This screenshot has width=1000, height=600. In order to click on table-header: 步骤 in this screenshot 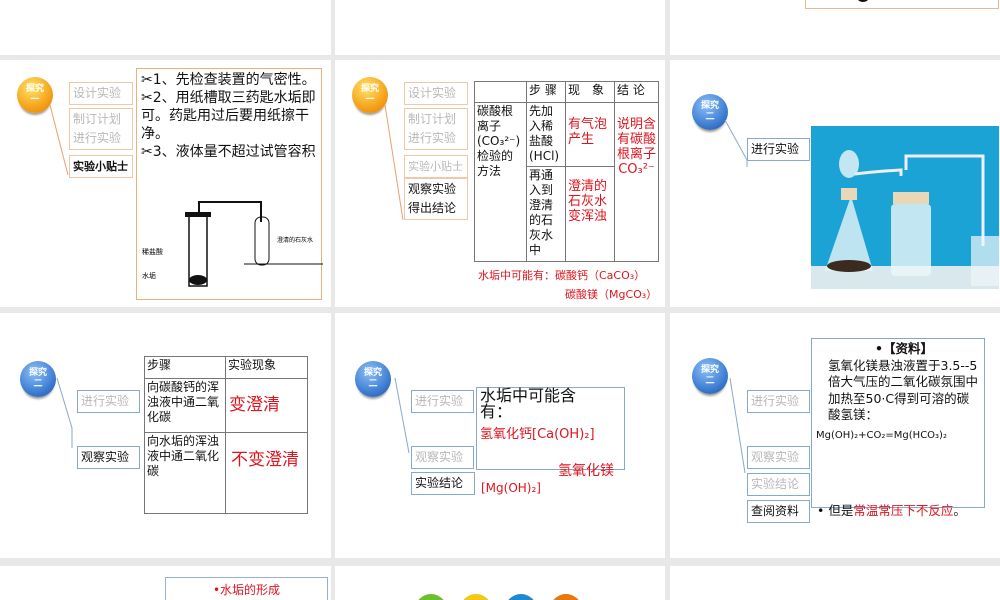, I will do `click(185, 367)`.